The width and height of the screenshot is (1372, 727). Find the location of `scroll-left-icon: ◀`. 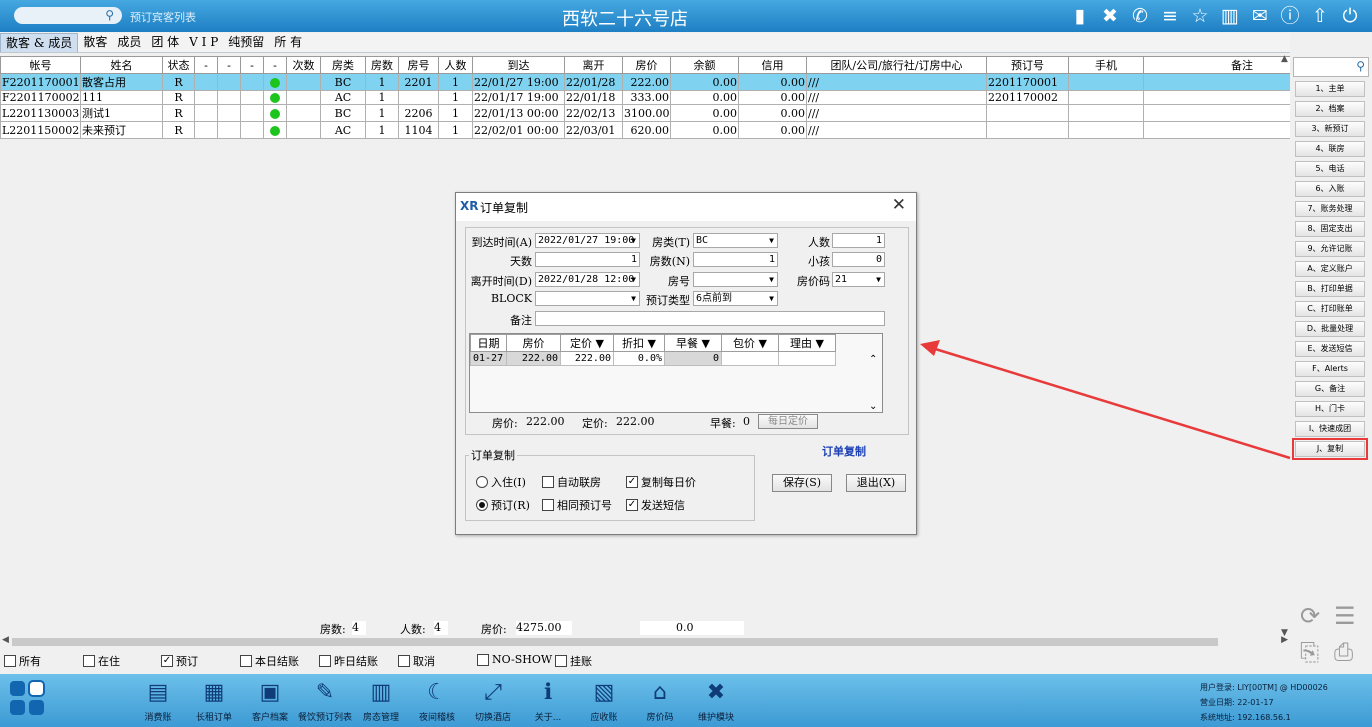

scroll-left-icon: ◀ is located at coordinates (5, 640).